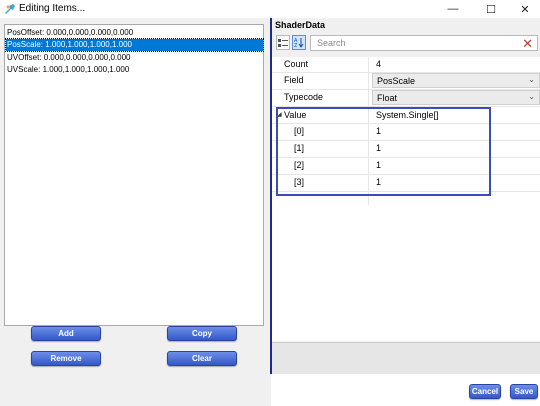  What do you see at coordinates (524, 9) in the screenshot?
I see `close-button: ✕` at bounding box center [524, 9].